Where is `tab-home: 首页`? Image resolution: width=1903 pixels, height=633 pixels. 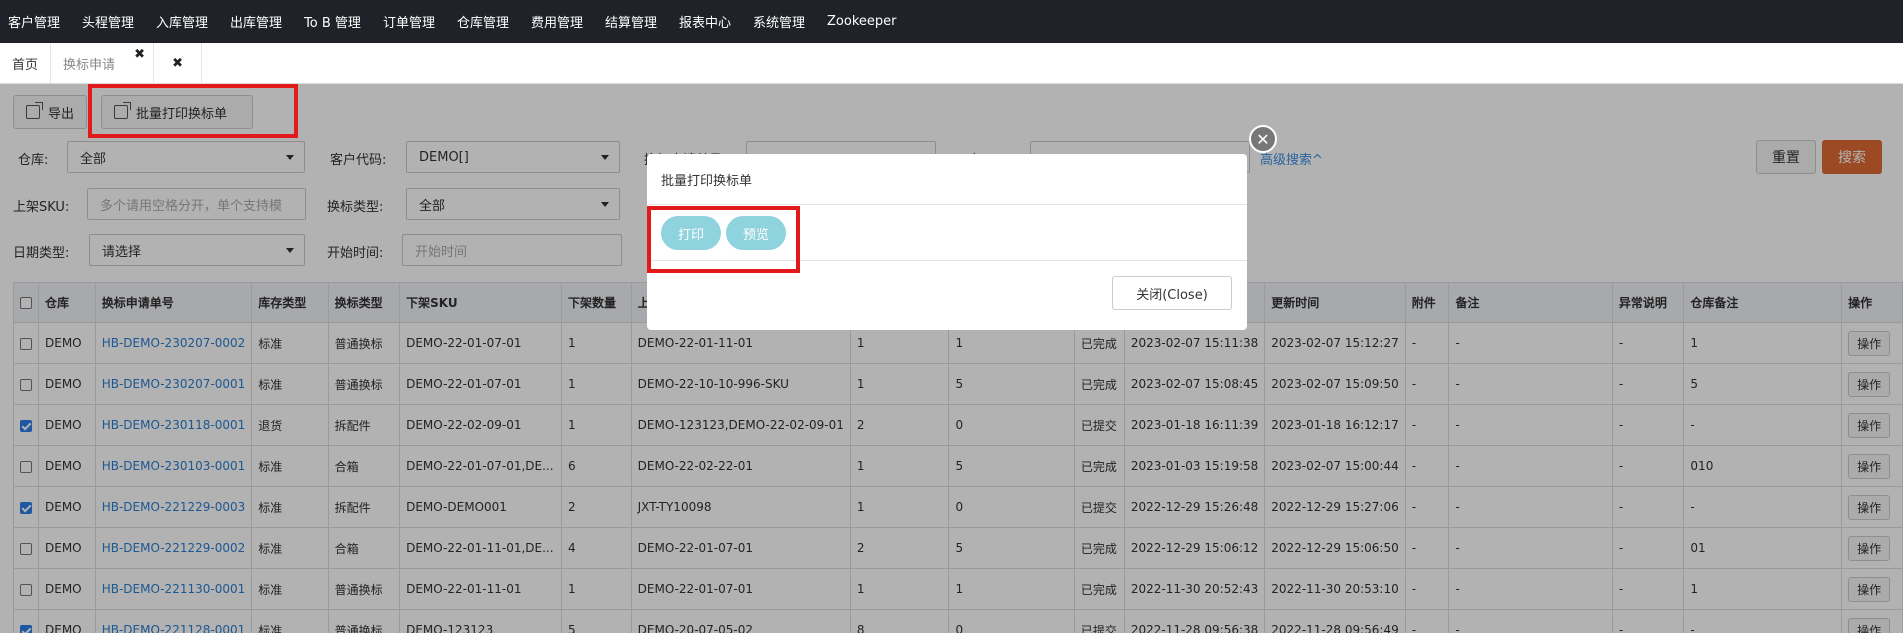
tab-home: 首页 is located at coordinates (26, 63).